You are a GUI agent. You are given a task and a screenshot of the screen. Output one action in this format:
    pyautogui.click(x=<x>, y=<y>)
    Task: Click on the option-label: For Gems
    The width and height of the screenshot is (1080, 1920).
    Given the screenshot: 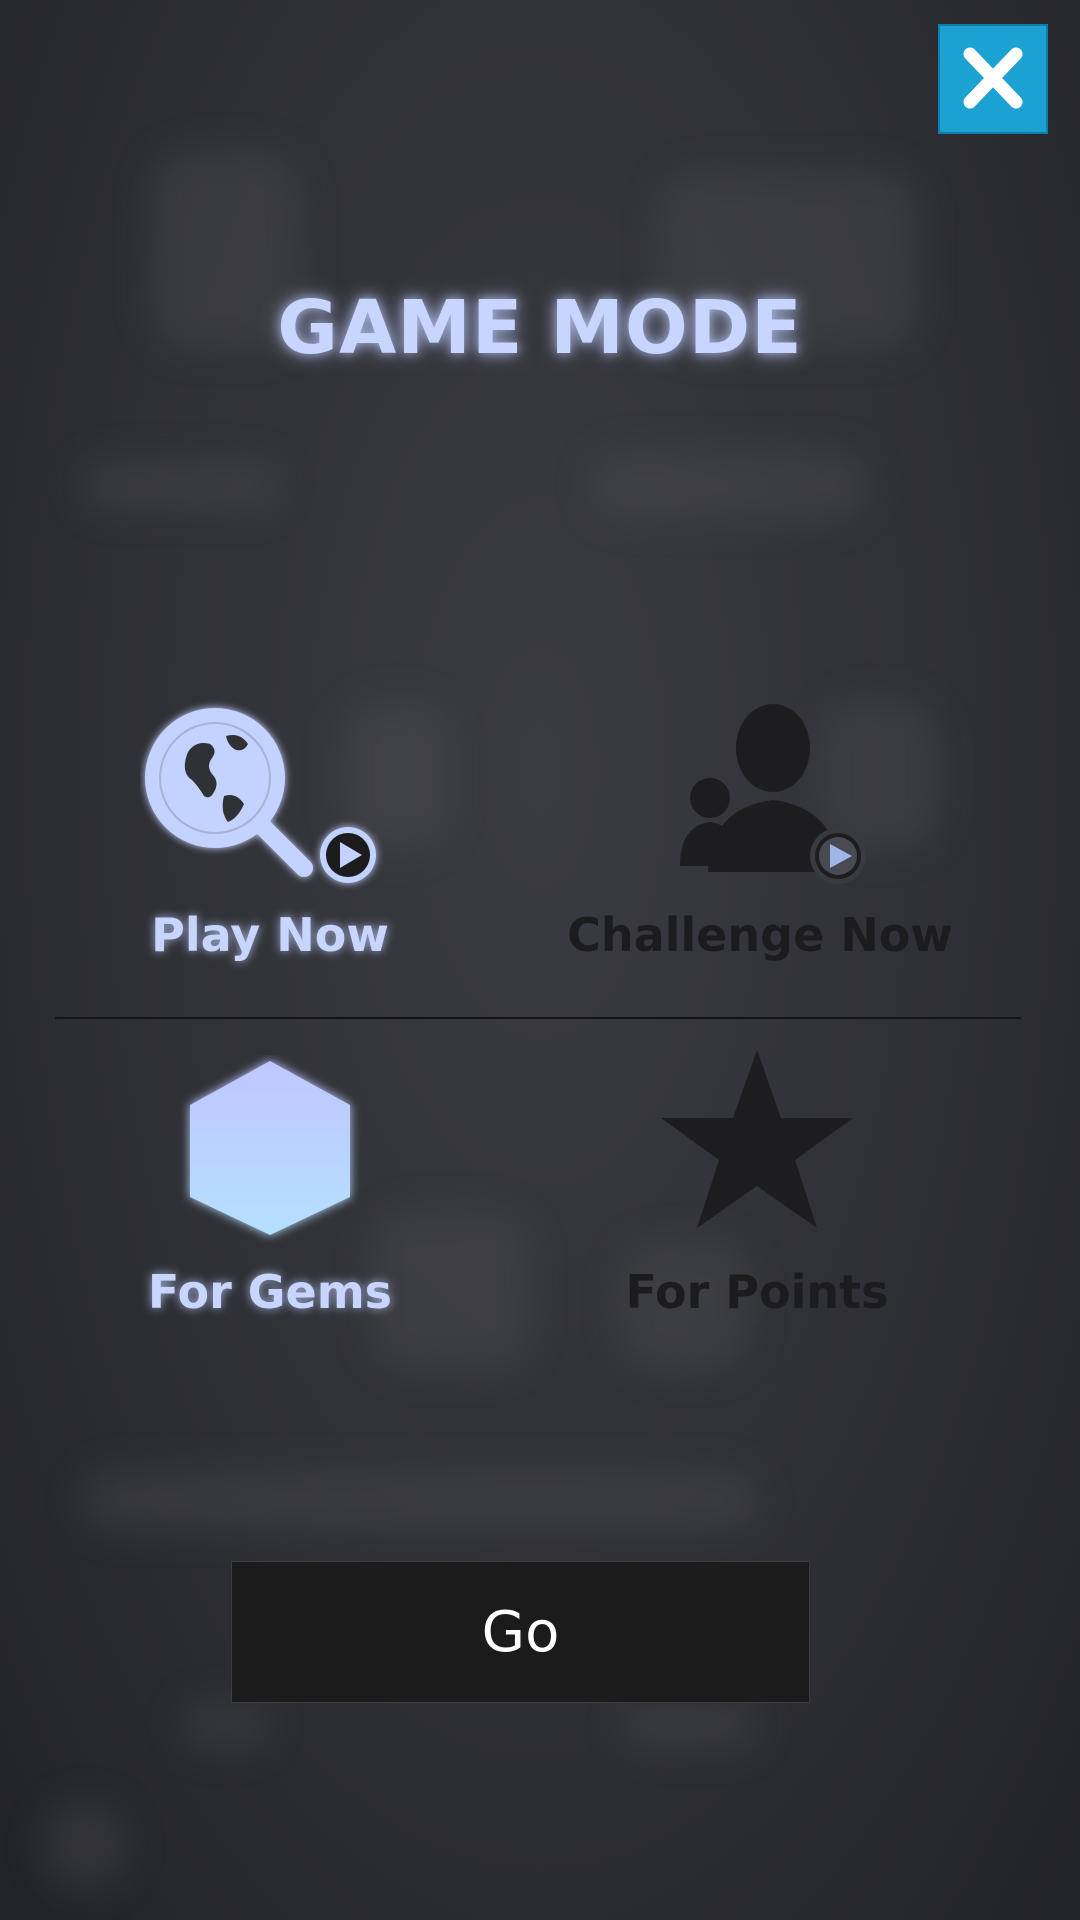 What is the action you would take?
    pyautogui.click(x=270, y=1292)
    